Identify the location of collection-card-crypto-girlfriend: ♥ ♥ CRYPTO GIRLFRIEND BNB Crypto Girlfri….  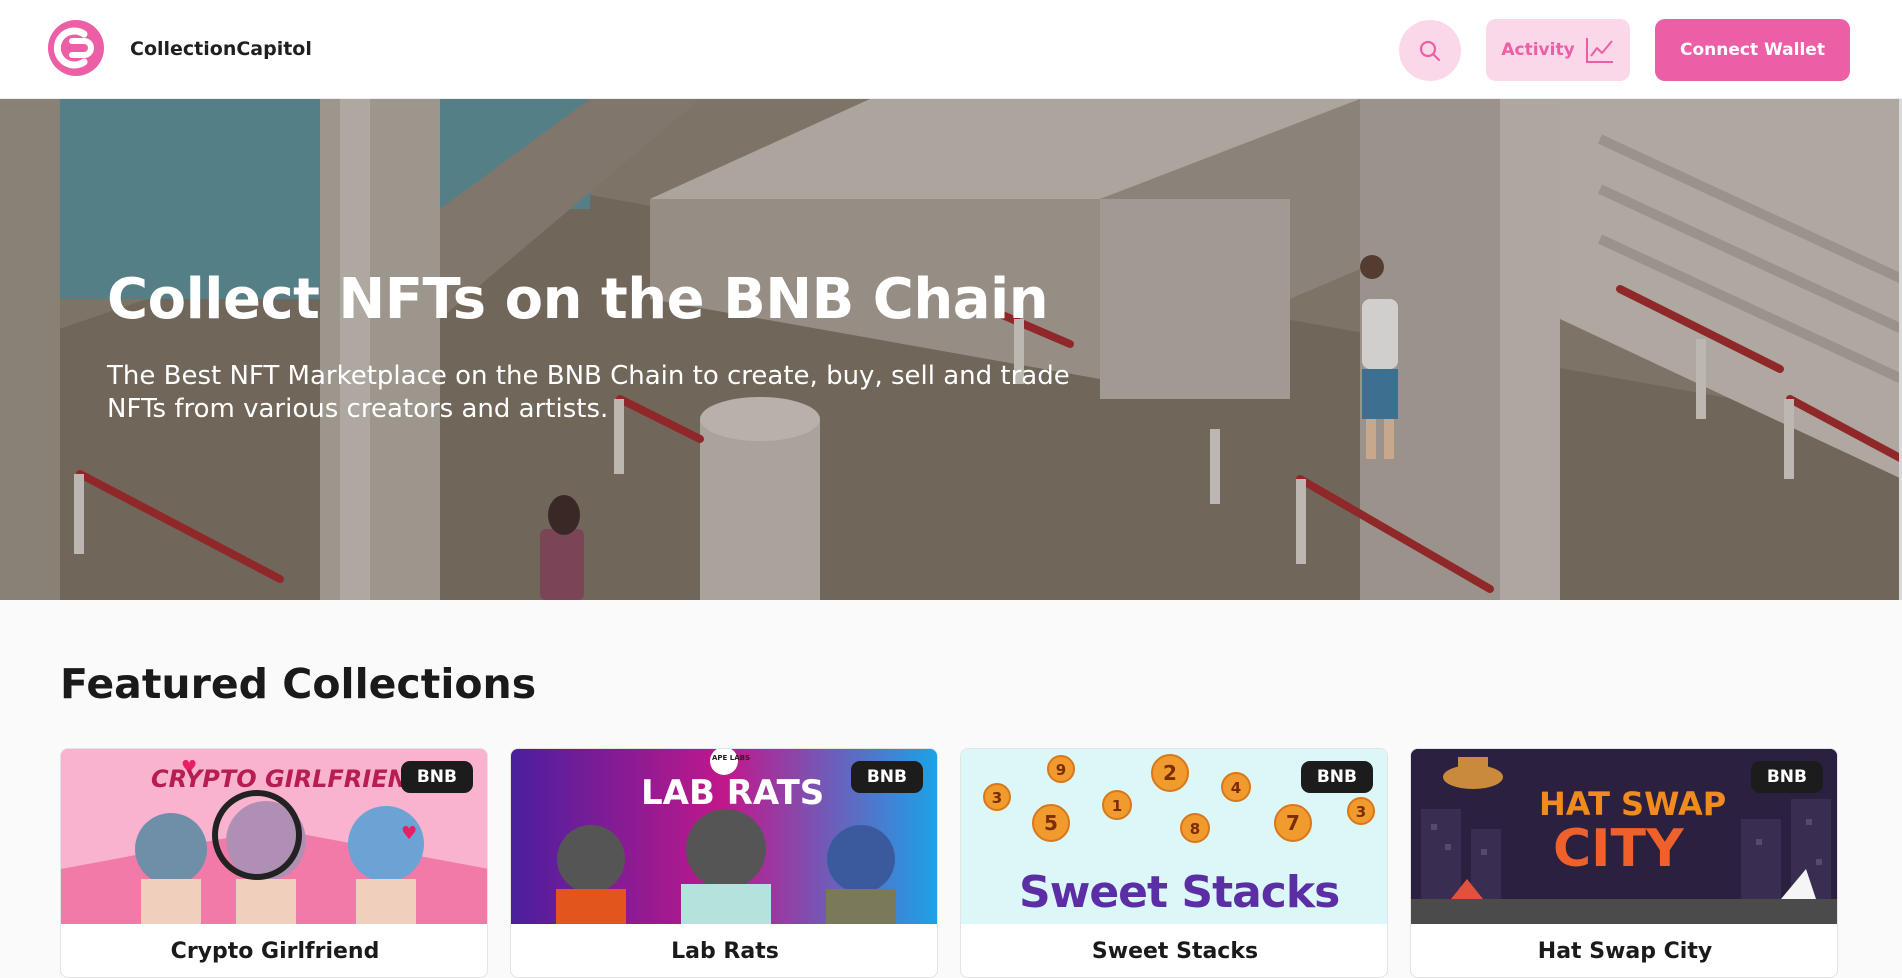
(274, 863).